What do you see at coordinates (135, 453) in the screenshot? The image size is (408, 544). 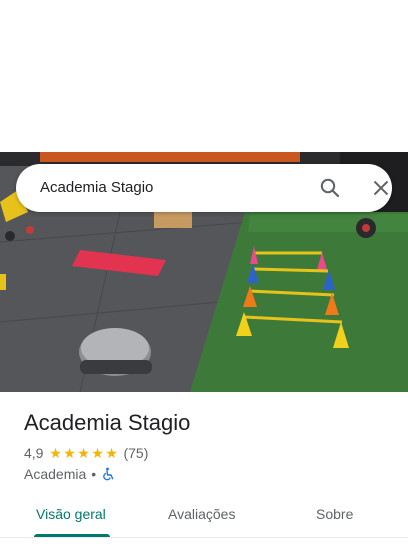 I see `review-count: (75)` at bounding box center [135, 453].